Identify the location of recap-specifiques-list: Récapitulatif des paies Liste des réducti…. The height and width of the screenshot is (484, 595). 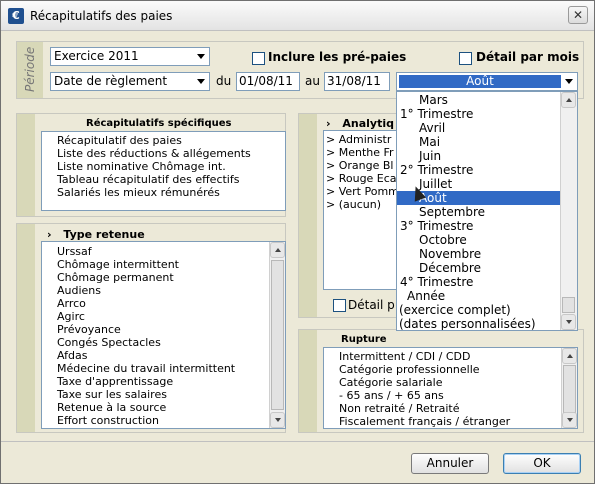
(163, 171).